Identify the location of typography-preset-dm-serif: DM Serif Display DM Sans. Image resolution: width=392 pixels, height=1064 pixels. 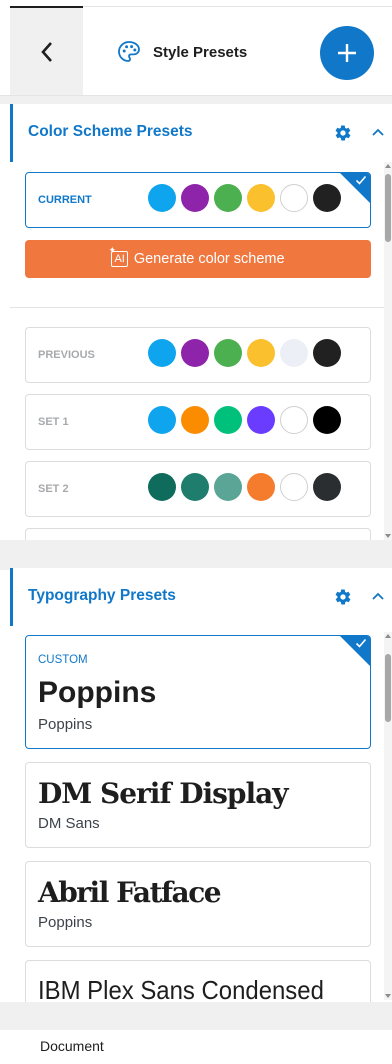
(198, 805).